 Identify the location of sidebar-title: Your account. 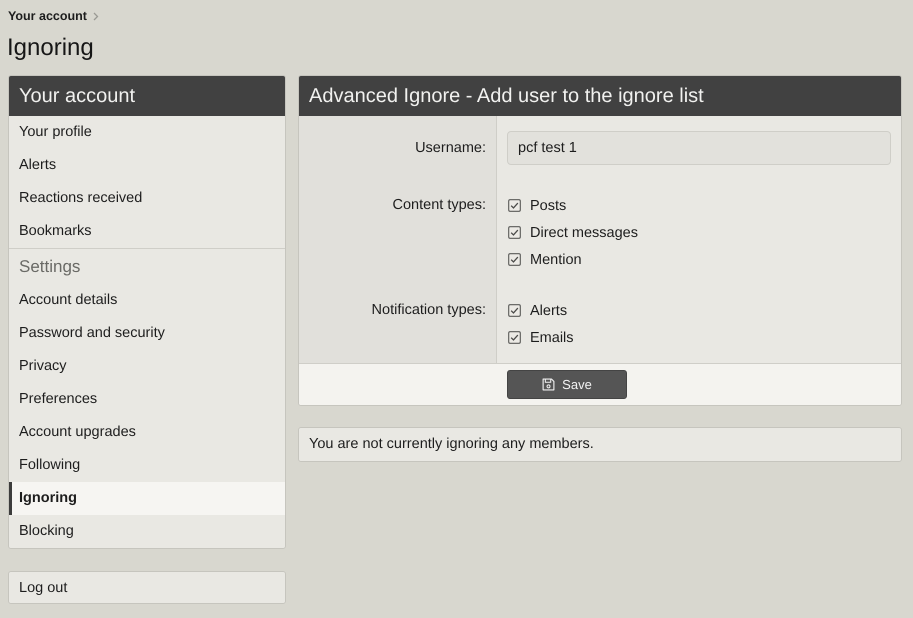
(147, 96).